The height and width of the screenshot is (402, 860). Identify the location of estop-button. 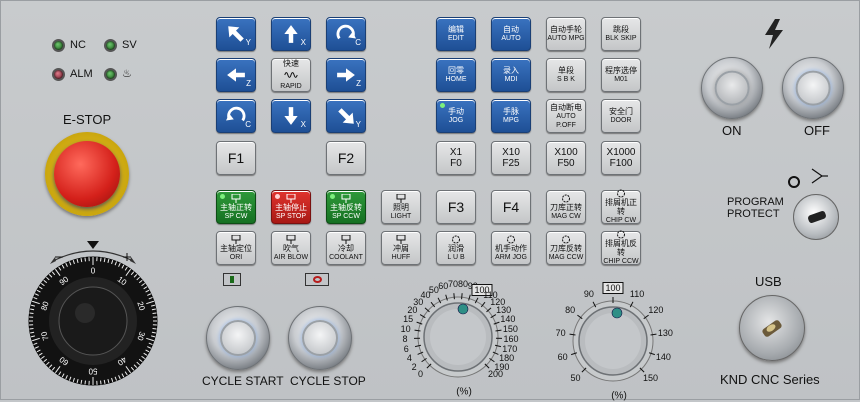
(87, 174).